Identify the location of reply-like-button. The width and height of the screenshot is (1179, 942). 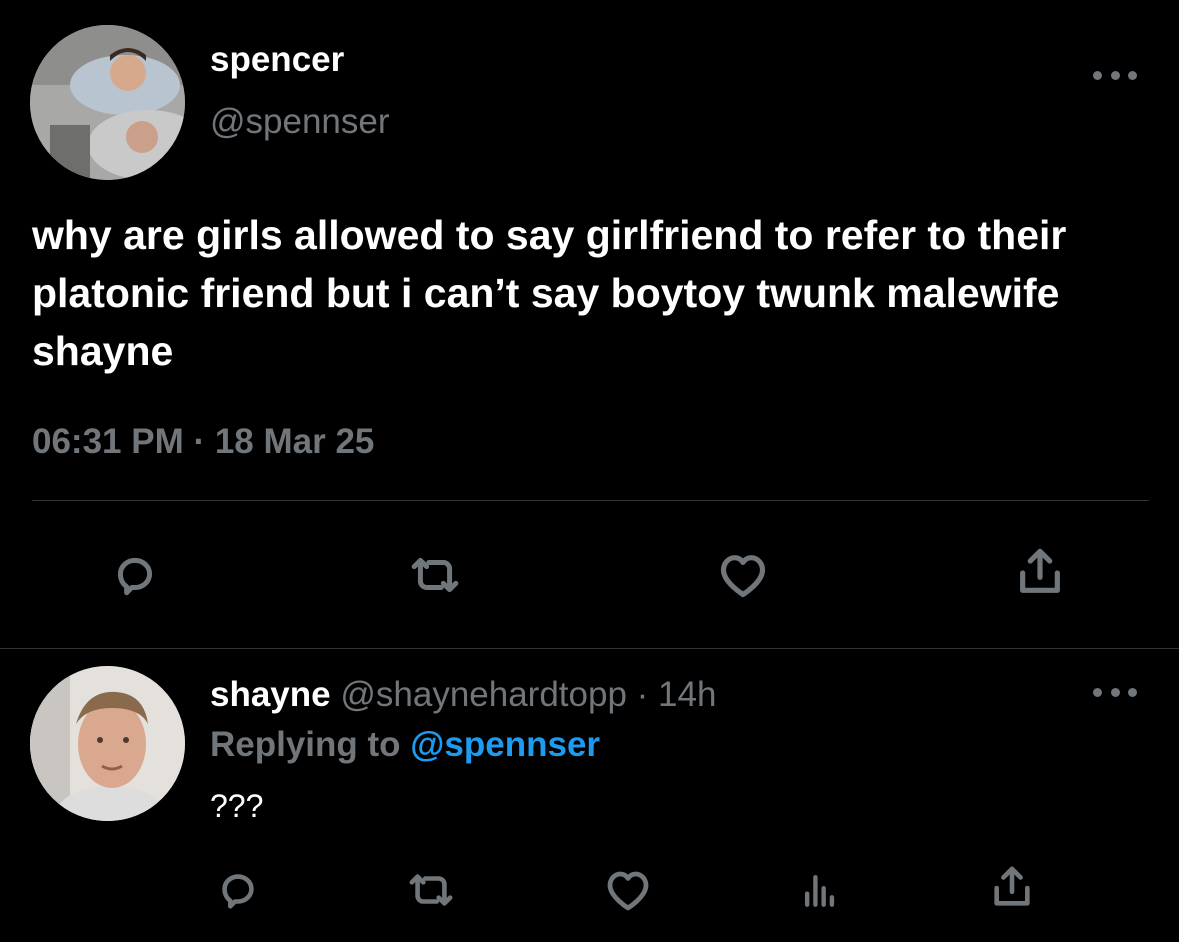
(628, 890).